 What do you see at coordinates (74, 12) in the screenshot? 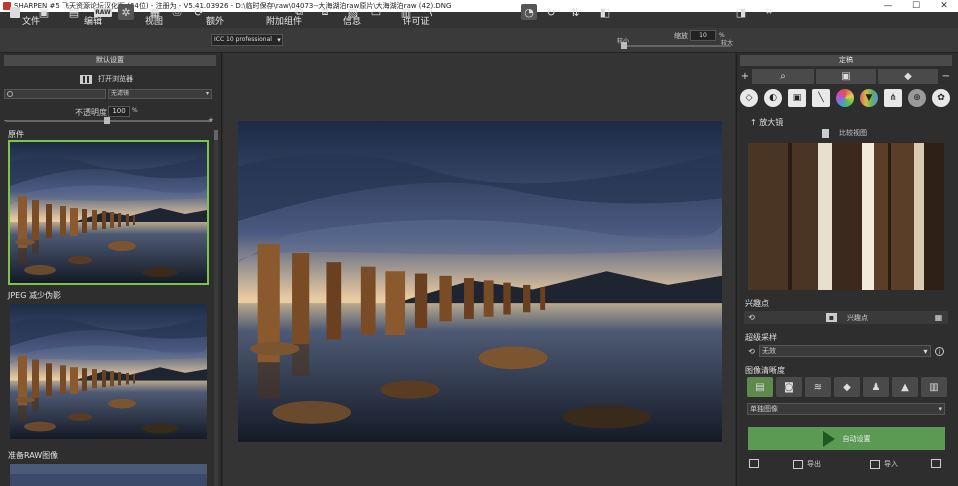
I see `batch-icon: ▤` at bounding box center [74, 12].